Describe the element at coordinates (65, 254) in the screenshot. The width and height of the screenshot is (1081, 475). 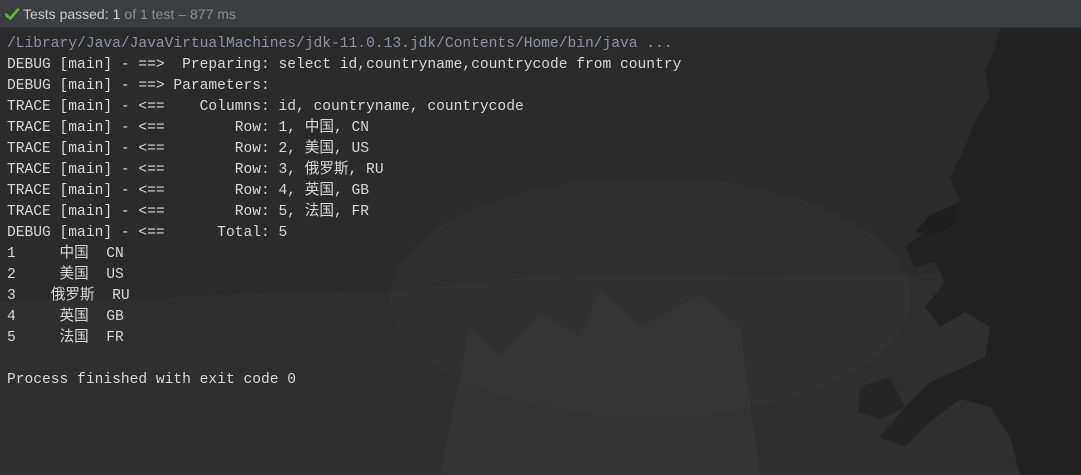
I see `output-line: 1 中国 CN` at that location.